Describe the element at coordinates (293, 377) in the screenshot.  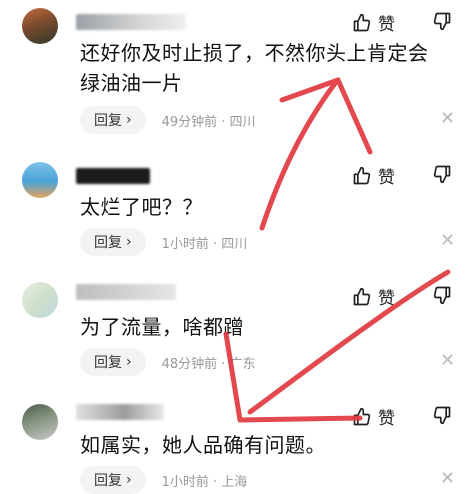
I see `arrow-down-head` at that location.